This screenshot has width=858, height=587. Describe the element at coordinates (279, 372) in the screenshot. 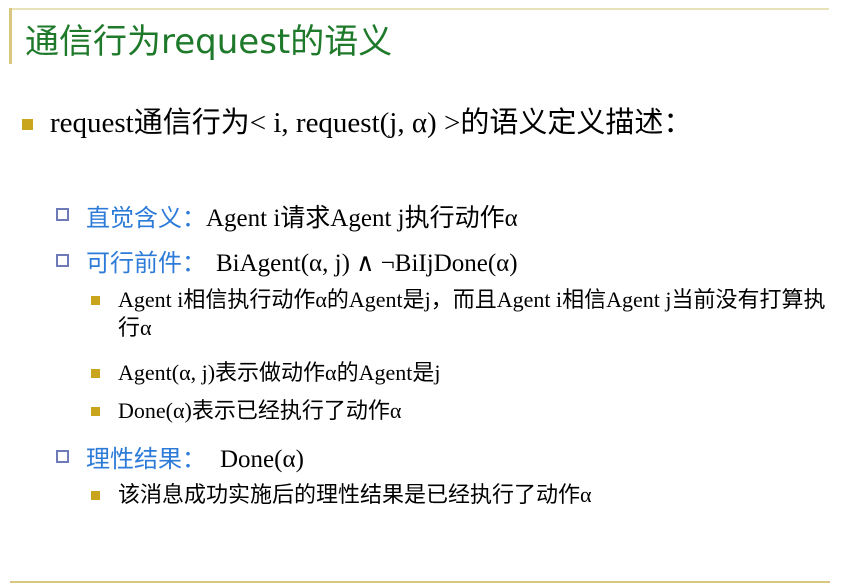

I see `sub-item: Agent(α, j)表示做动作α的Agent是j` at that location.